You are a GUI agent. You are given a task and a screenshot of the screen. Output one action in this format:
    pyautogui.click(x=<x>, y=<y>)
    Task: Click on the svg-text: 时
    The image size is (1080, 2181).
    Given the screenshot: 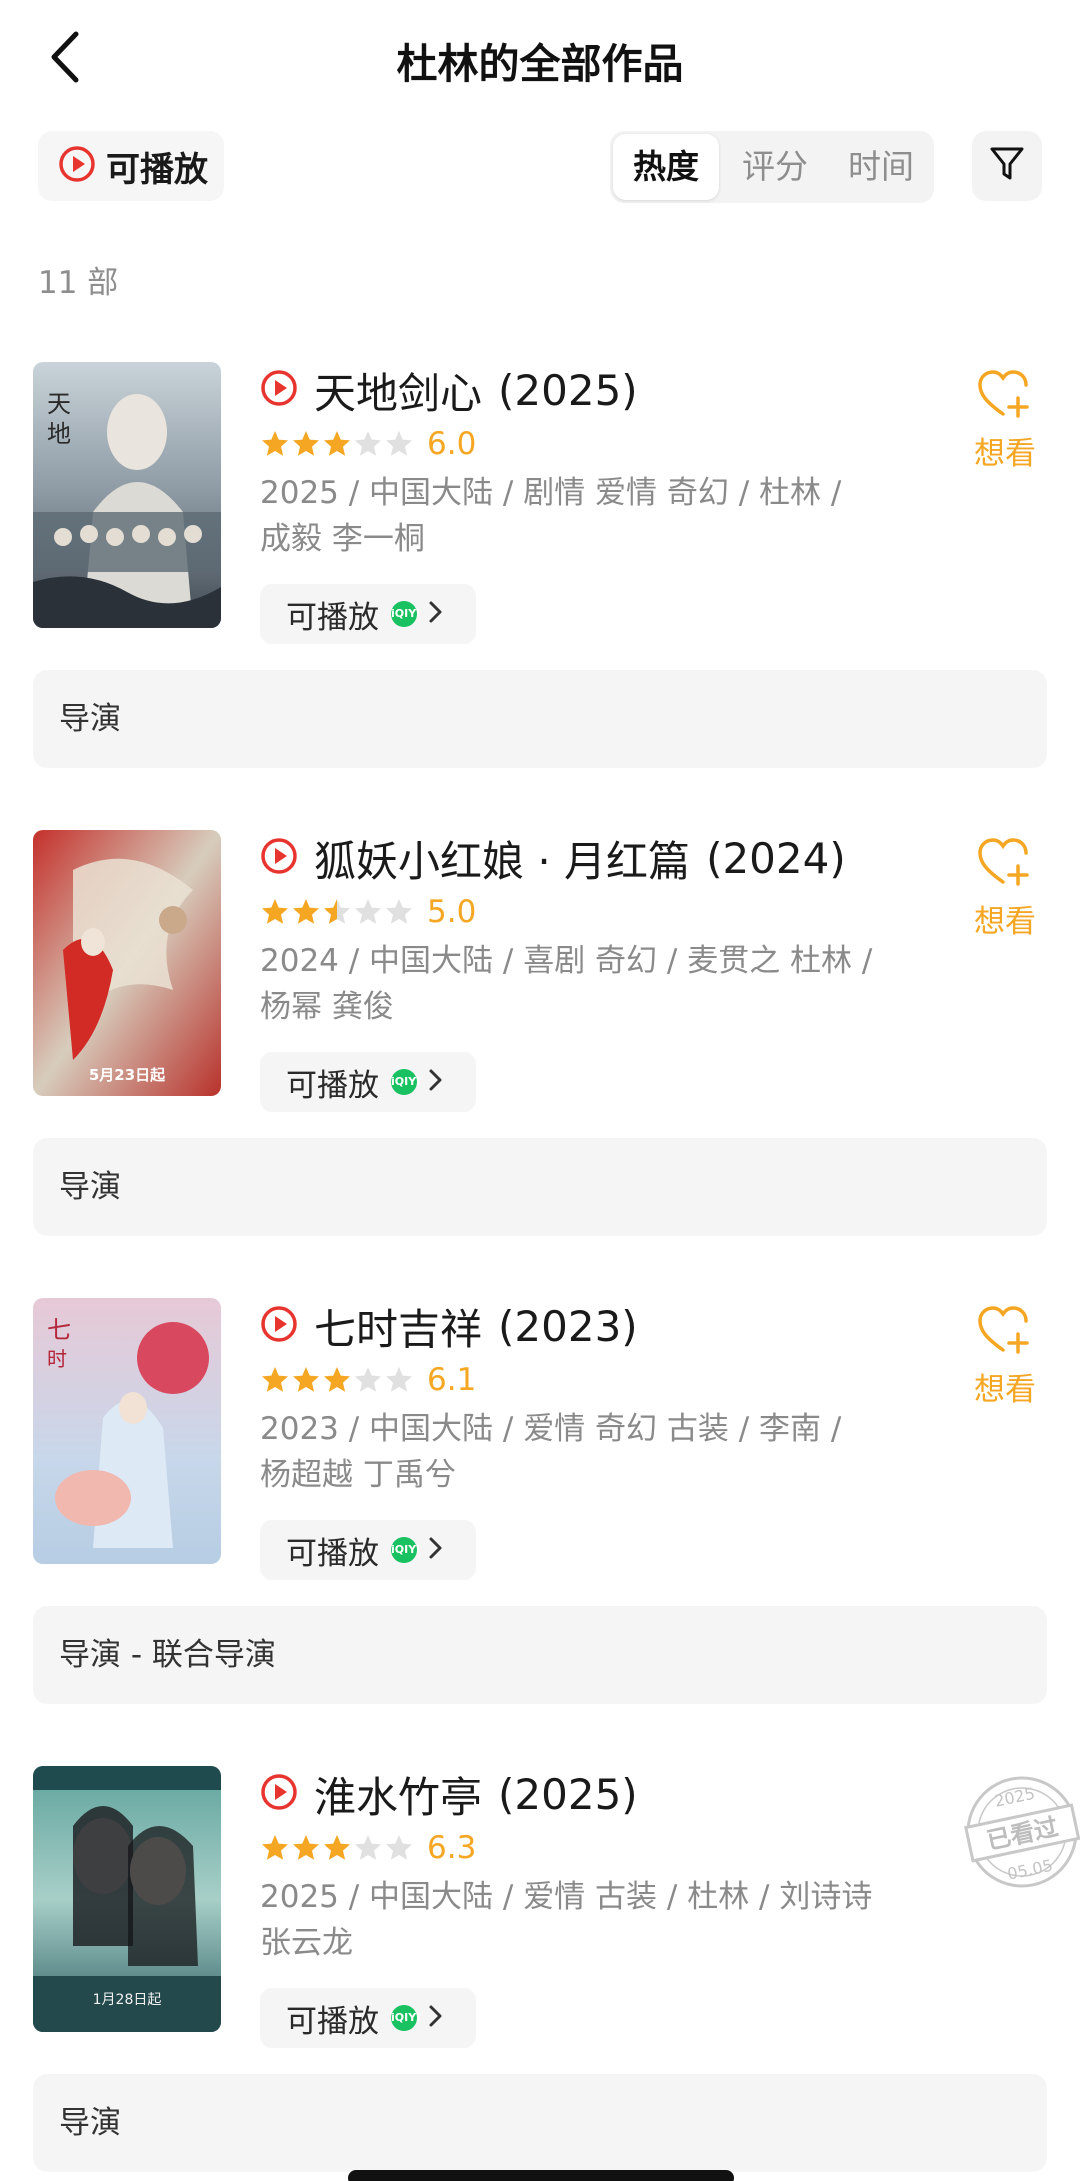 What is the action you would take?
    pyautogui.click(x=57, y=1359)
    